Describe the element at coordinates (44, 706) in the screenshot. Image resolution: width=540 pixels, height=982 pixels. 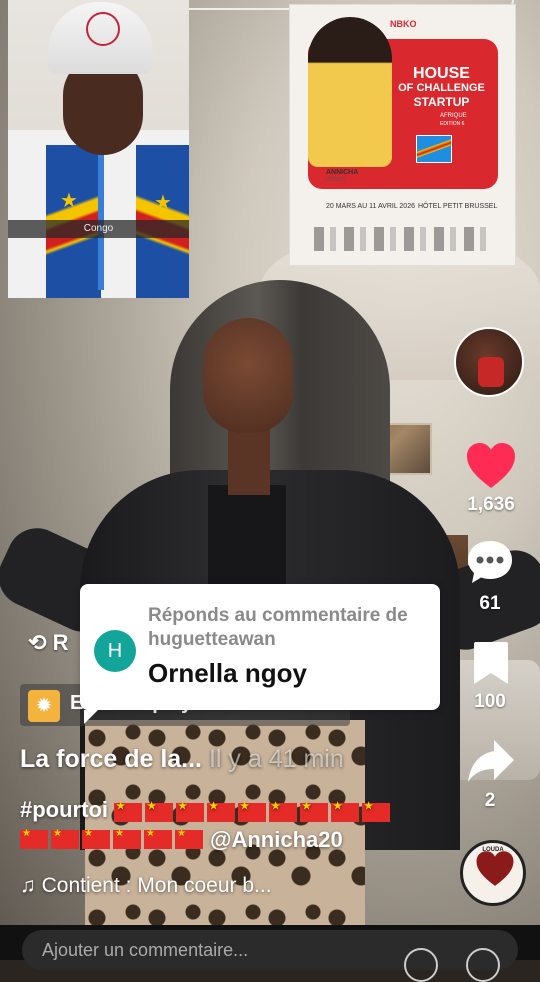
I see `effect-sparkle-icon: ✹` at that location.